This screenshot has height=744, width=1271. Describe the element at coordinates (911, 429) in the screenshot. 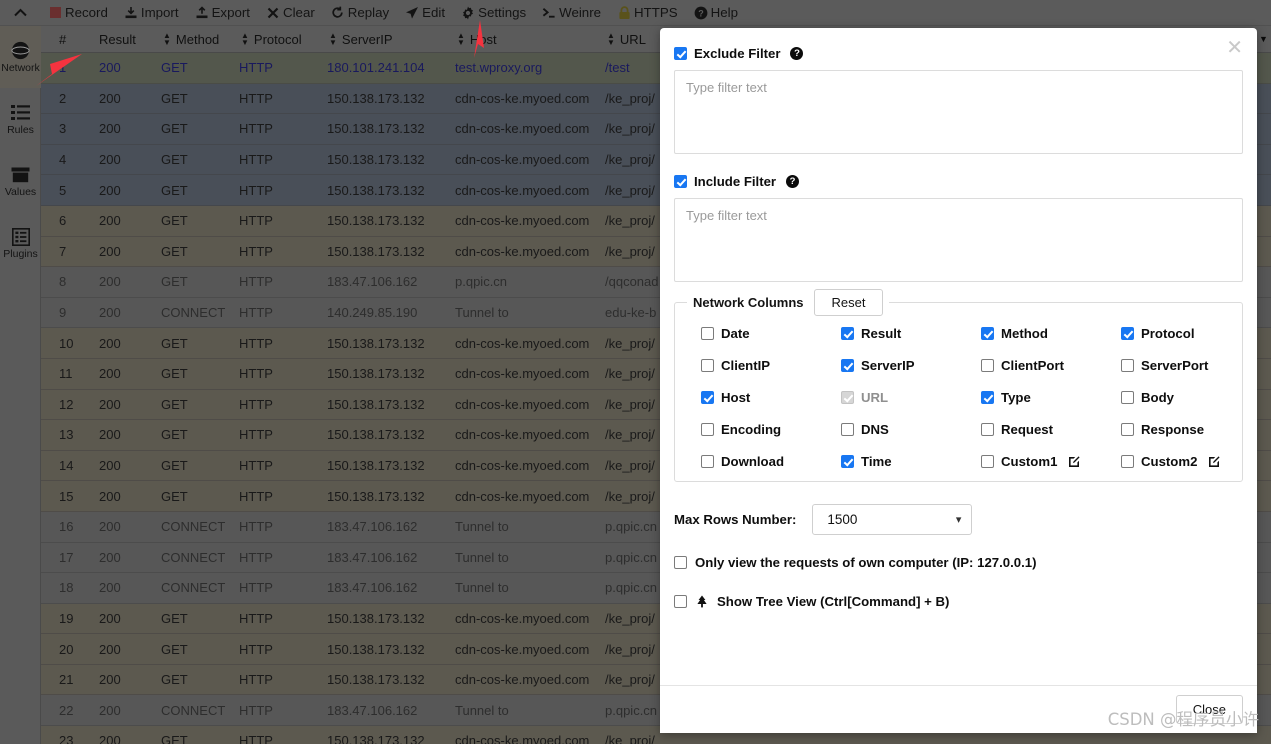

I see `column-option-dns: DNS` at that location.